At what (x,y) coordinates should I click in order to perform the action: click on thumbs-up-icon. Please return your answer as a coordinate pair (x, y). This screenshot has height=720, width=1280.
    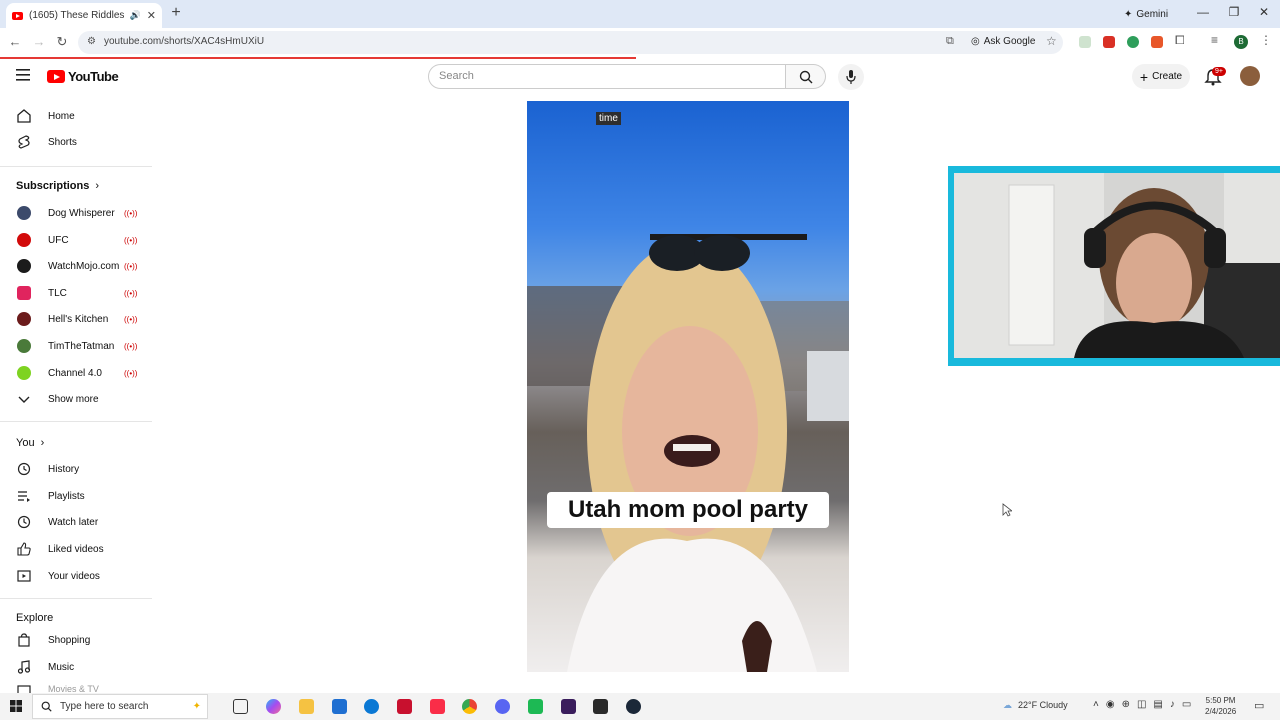
    Looking at the image, I should click on (24, 549).